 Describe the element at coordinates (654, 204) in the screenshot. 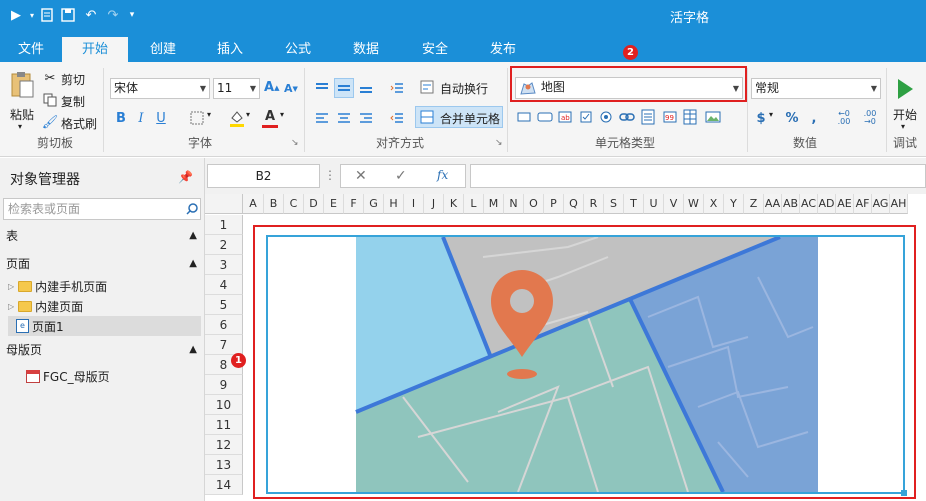

I see `column-header: U` at that location.